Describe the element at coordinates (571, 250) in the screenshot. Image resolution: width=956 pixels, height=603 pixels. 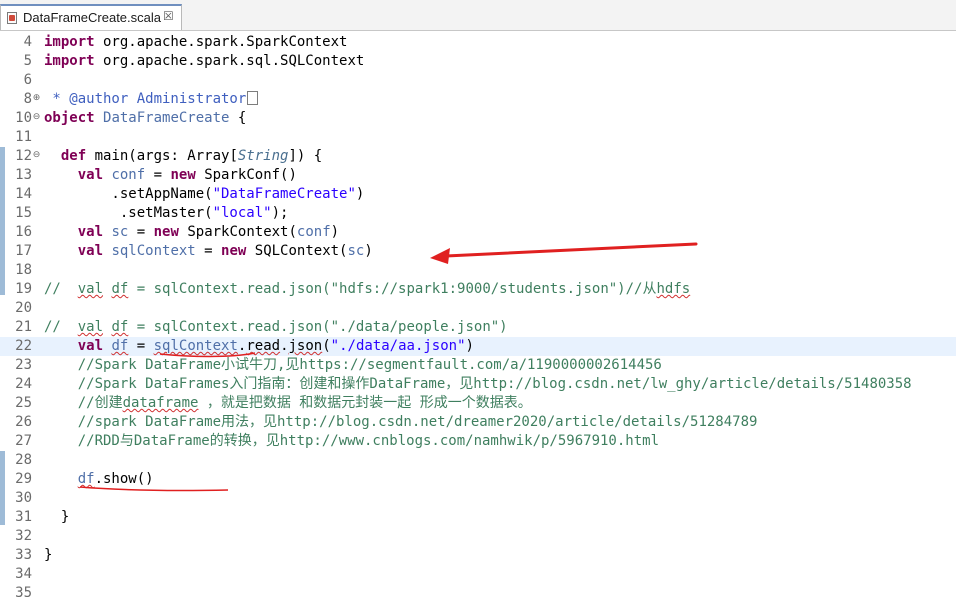
I see `arrow-annotation` at that location.